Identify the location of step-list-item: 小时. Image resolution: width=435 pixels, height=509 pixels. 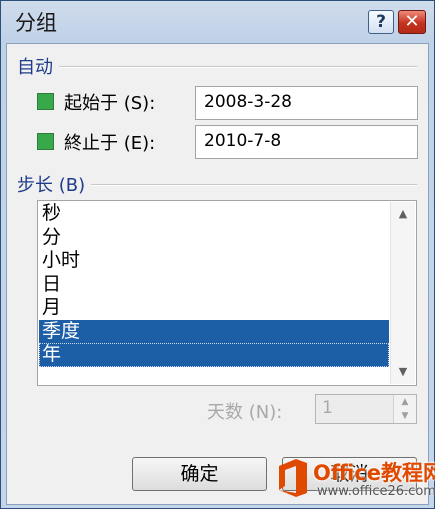
(214, 261).